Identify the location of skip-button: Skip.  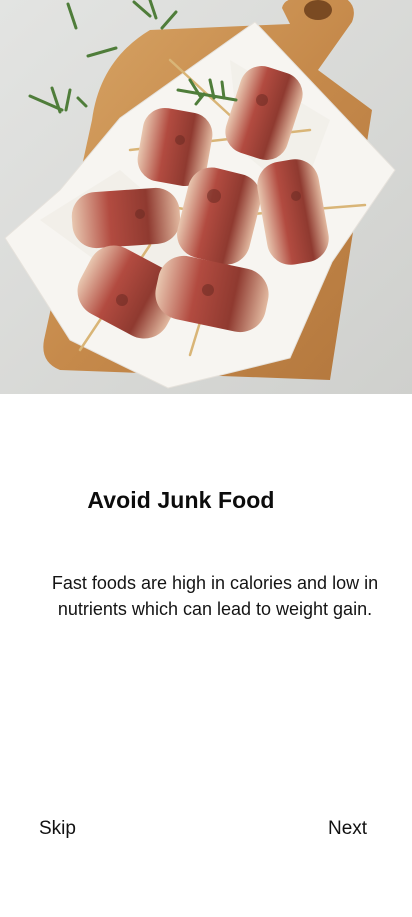
(57, 829).